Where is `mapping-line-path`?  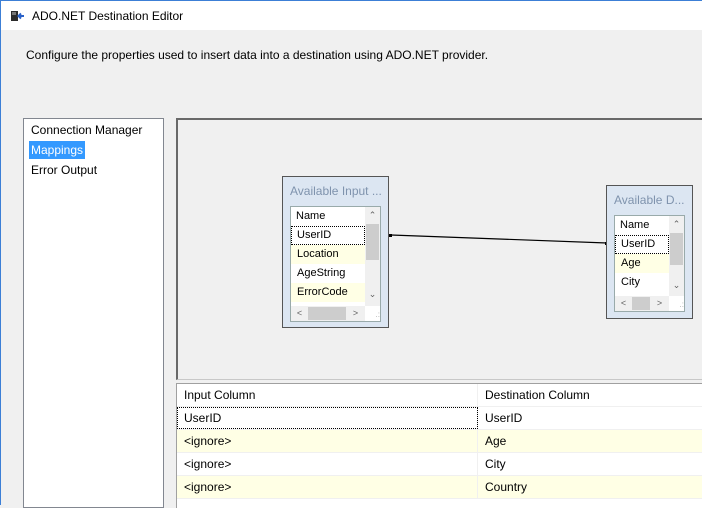 mapping-line-path is located at coordinates (499, 239).